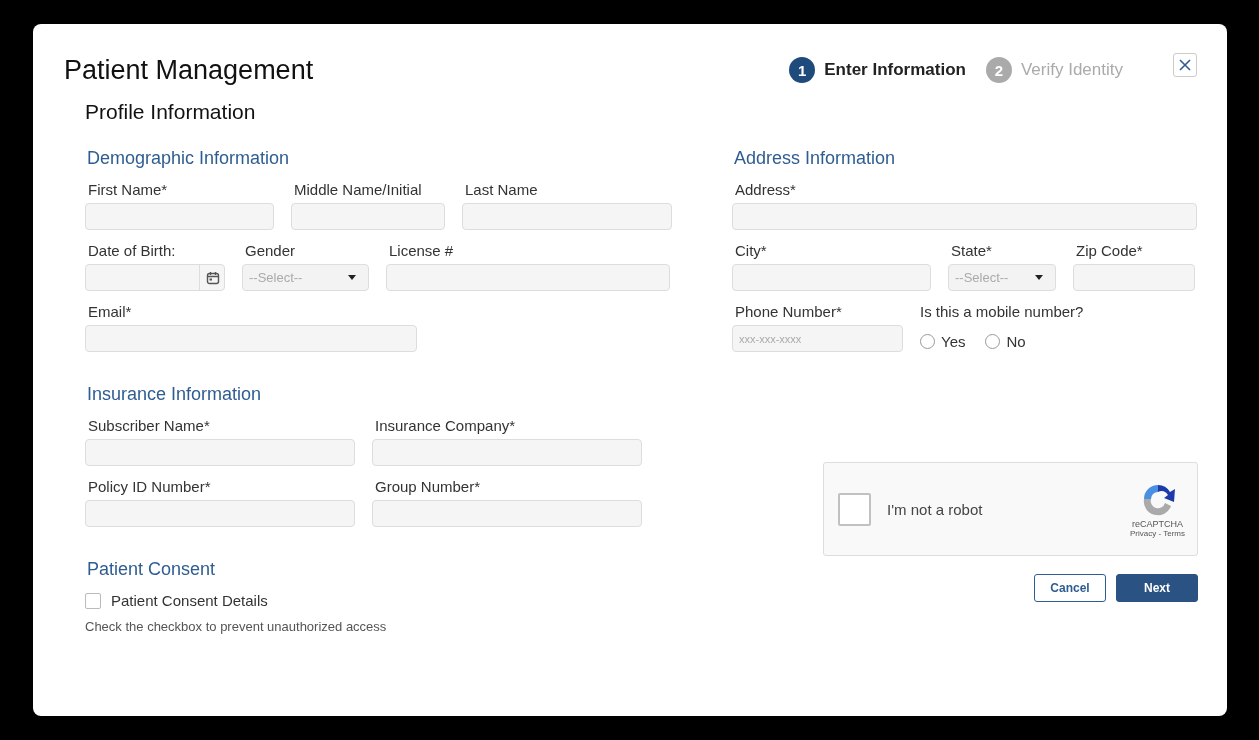  What do you see at coordinates (152, 569) in the screenshot?
I see `section-heading: Patient Consent` at bounding box center [152, 569].